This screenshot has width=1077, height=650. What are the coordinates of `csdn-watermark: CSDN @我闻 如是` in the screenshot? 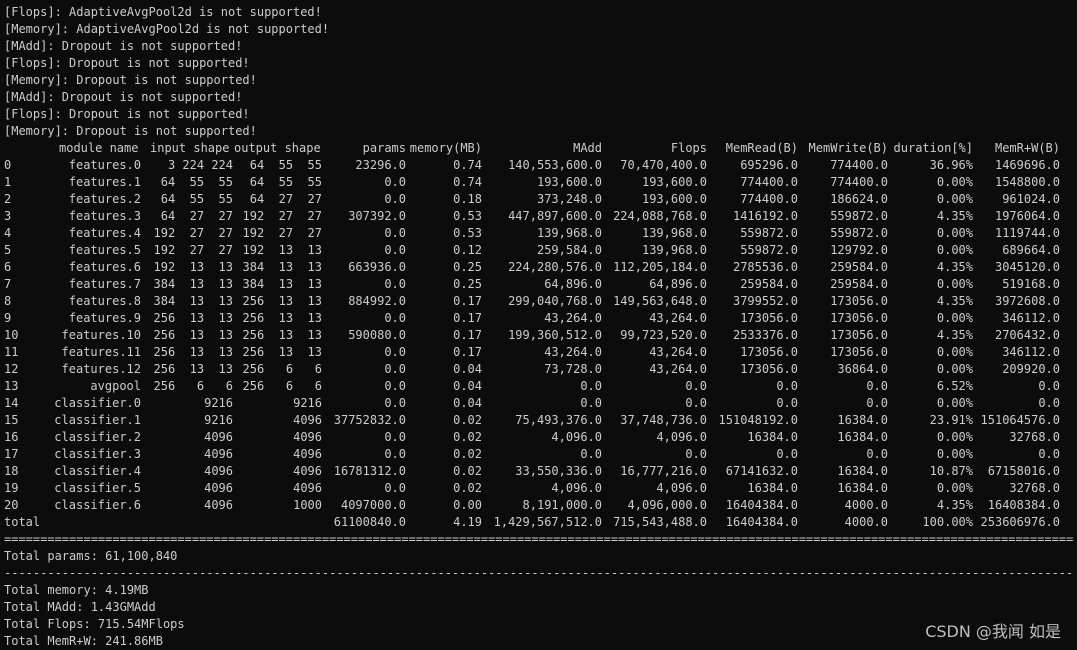 It's located at (993, 631).